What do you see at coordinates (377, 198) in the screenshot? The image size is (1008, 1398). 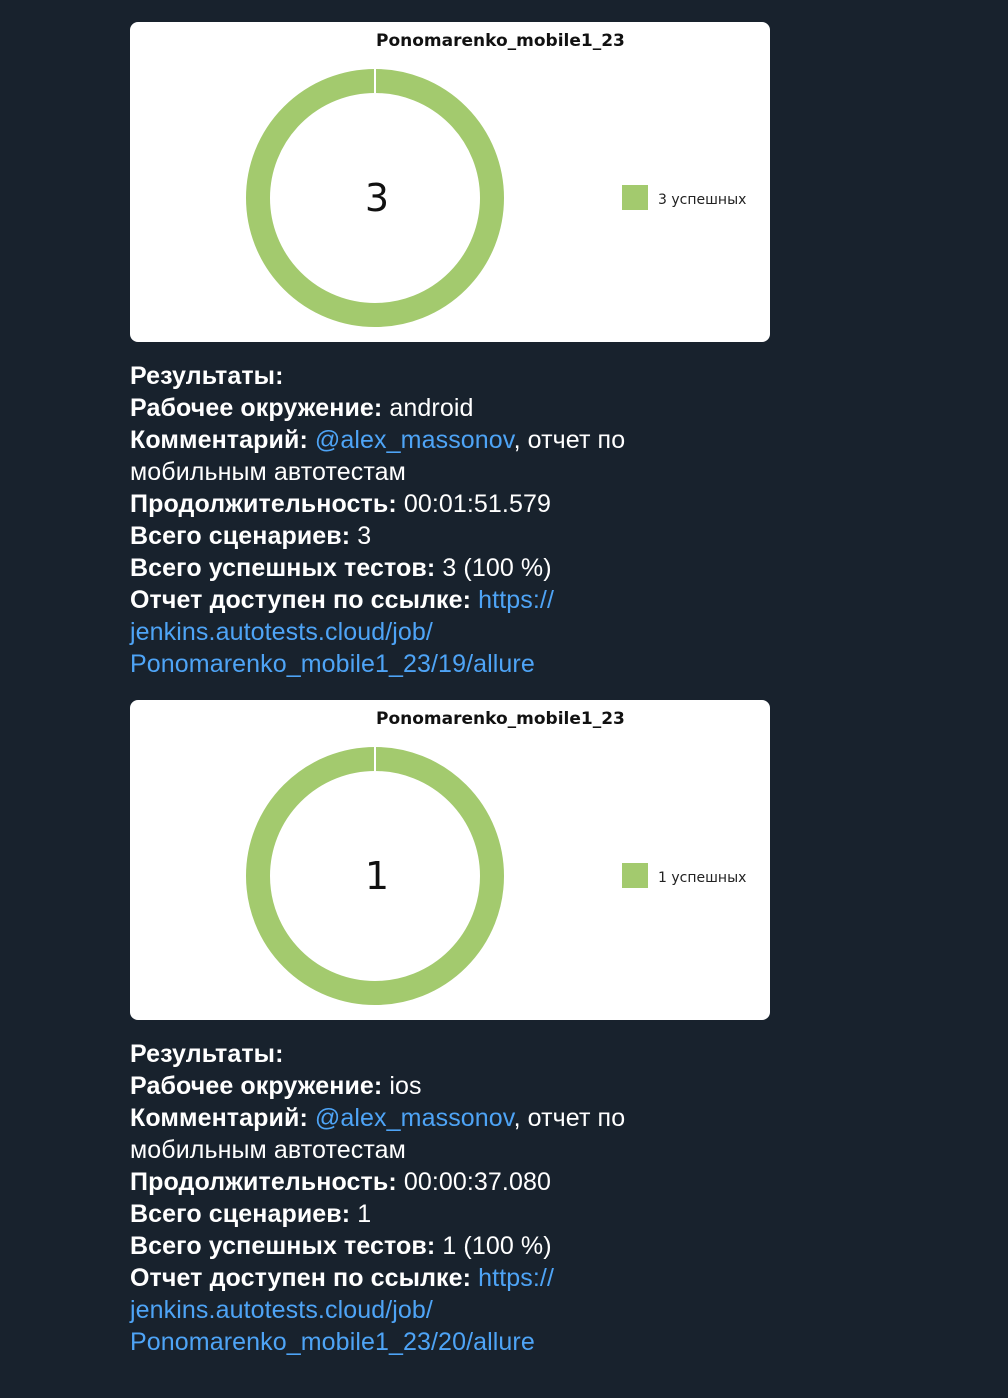 I see `donut-center-label: 3` at bounding box center [377, 198].